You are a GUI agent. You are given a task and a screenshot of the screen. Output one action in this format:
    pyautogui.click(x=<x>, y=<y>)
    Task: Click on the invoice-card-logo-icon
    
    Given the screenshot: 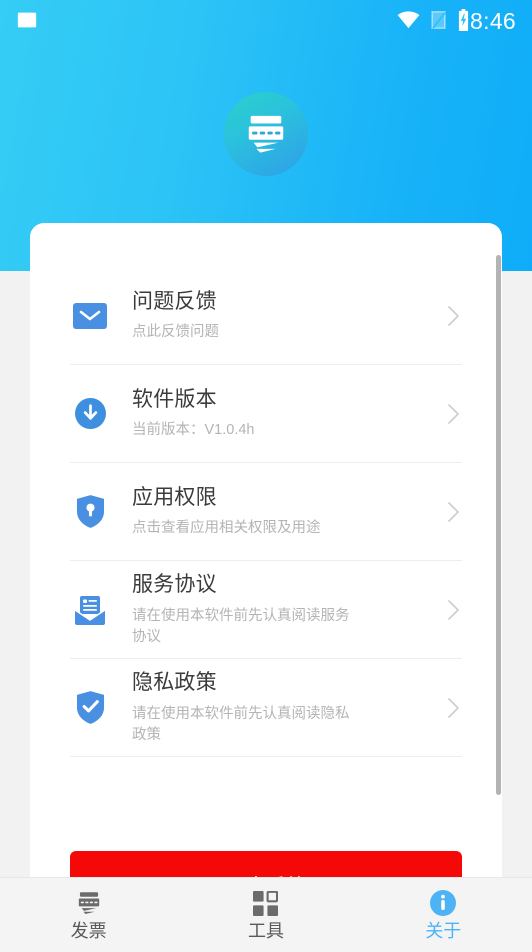 What is the action you would take?
    pyautogui.click(x=266, y=134)
    